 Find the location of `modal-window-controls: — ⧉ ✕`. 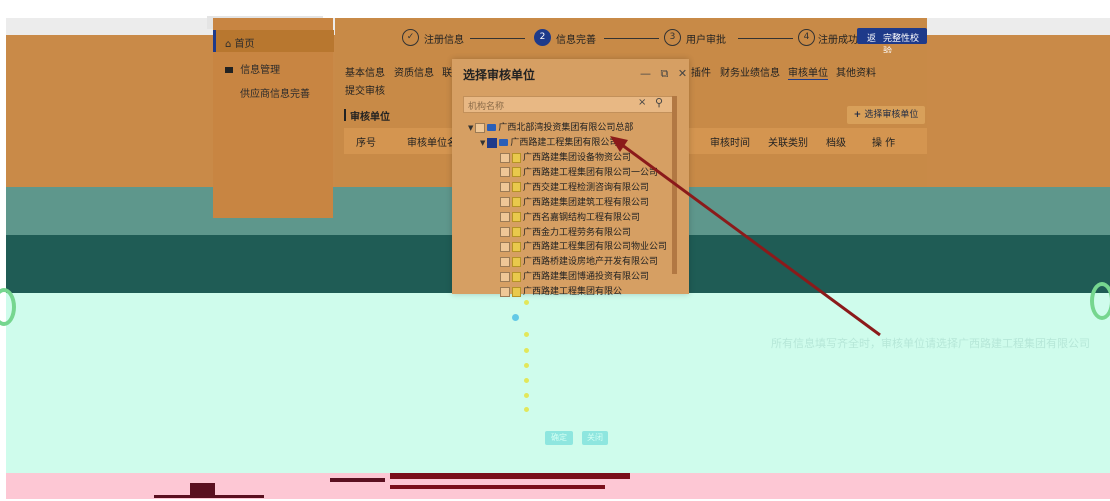

modal-window-controls: — ⧉ ✕ is located at coordinates (665, 74).